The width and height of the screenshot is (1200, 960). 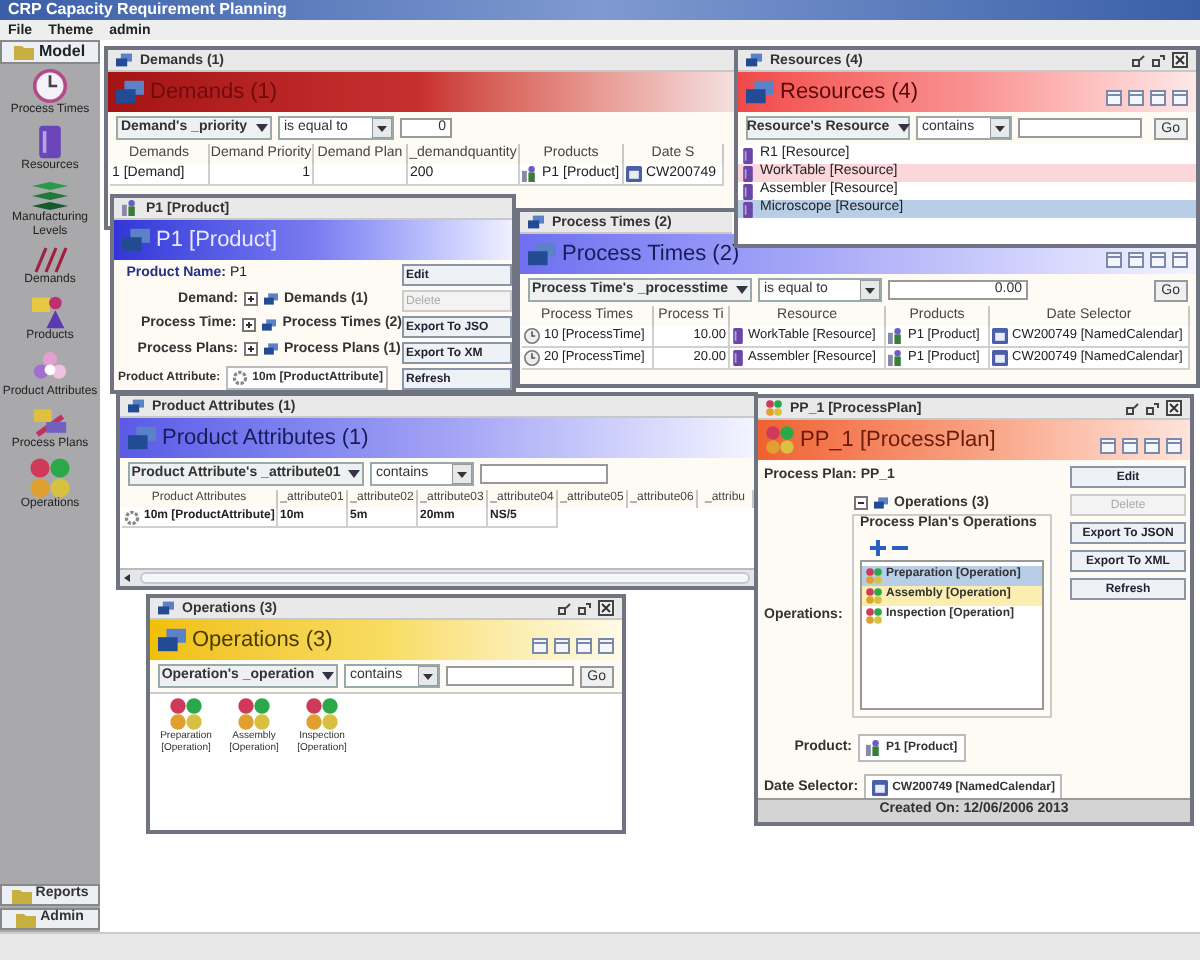 What do you see at coordinates (361, 175) in the screenshot?
I see `table-cell` at bounding box center [361, 175].